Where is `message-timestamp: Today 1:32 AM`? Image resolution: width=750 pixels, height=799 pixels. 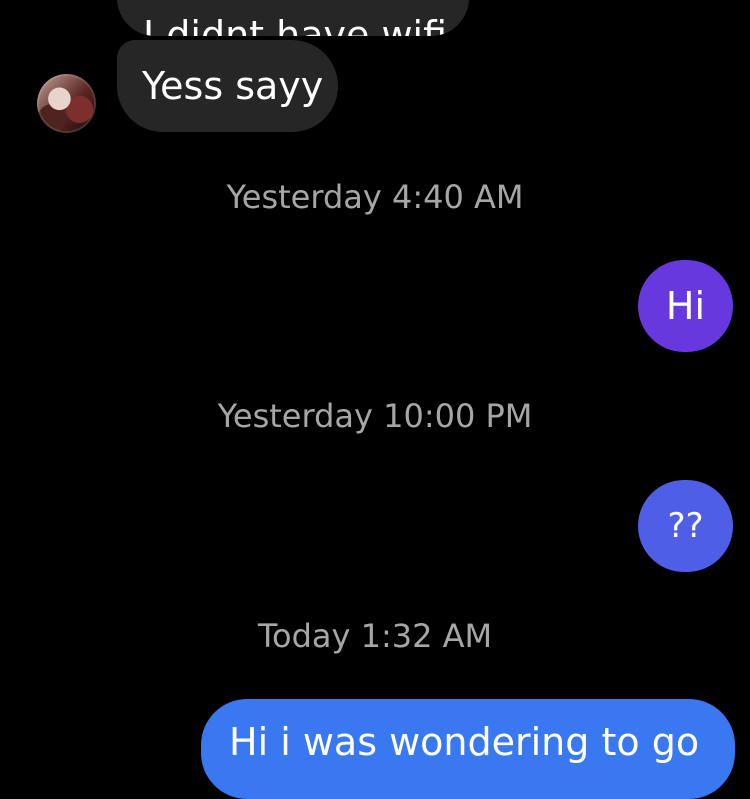
message-timestamp: Today 1:32 AM is located at coordinates (375, 636).